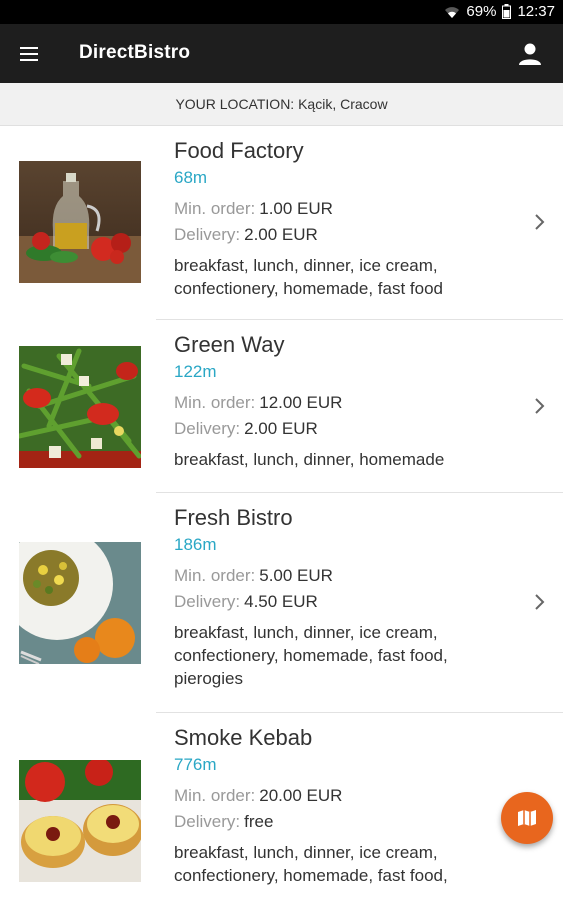 The width and height of the screenshot is (563, 900). What do you see at coordinates (481, 11) in the screenshot?
I see `battery-level: 69%` at bounding box center [481, 11].